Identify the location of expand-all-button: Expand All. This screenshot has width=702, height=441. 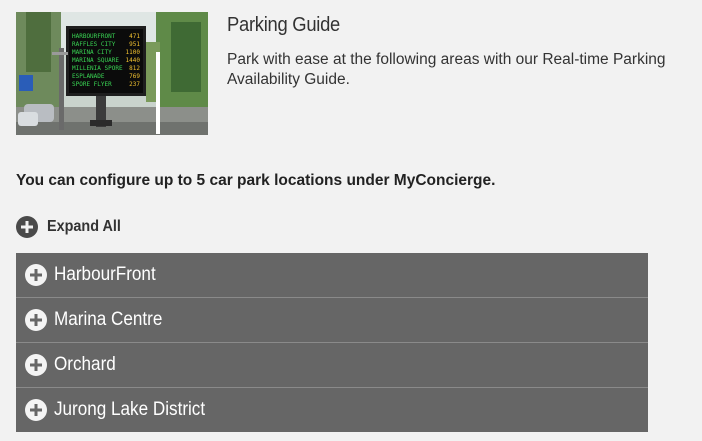
(72, 227).